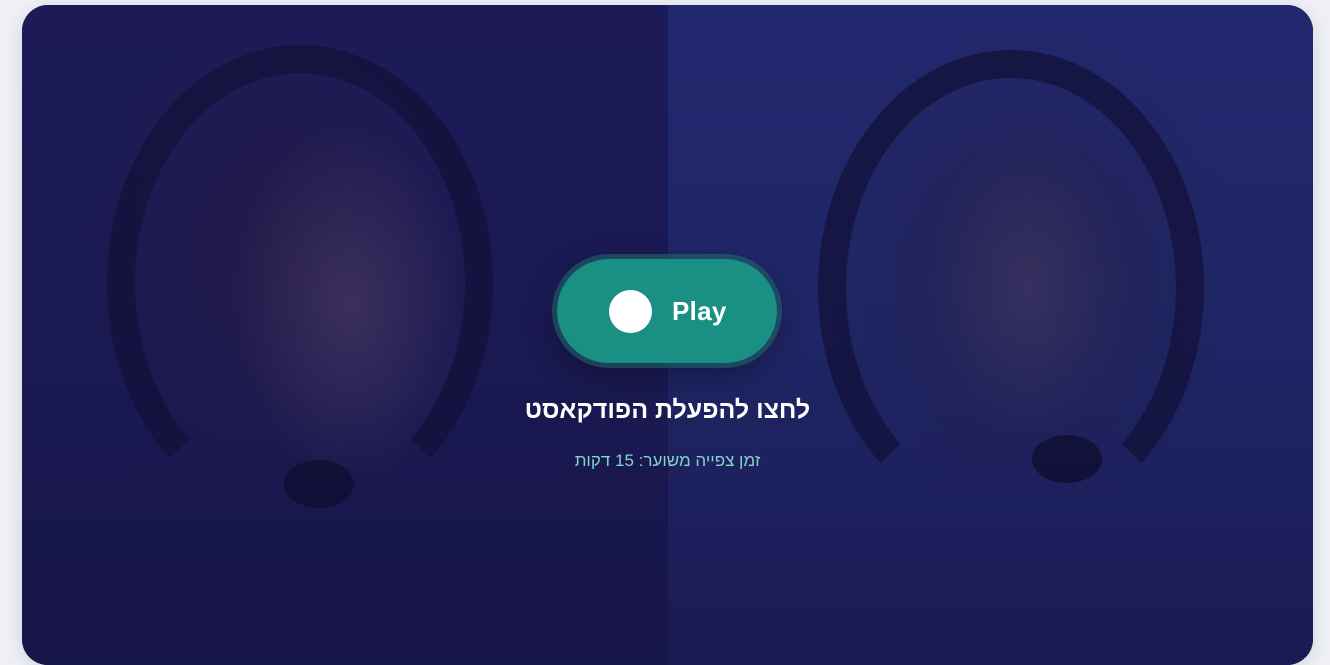  What do you see at coordinates (667, 410) in the screenshot?
I see `podcast-title: לחצו להפעלת הפודקאסט` at bounding box center [667, 410].